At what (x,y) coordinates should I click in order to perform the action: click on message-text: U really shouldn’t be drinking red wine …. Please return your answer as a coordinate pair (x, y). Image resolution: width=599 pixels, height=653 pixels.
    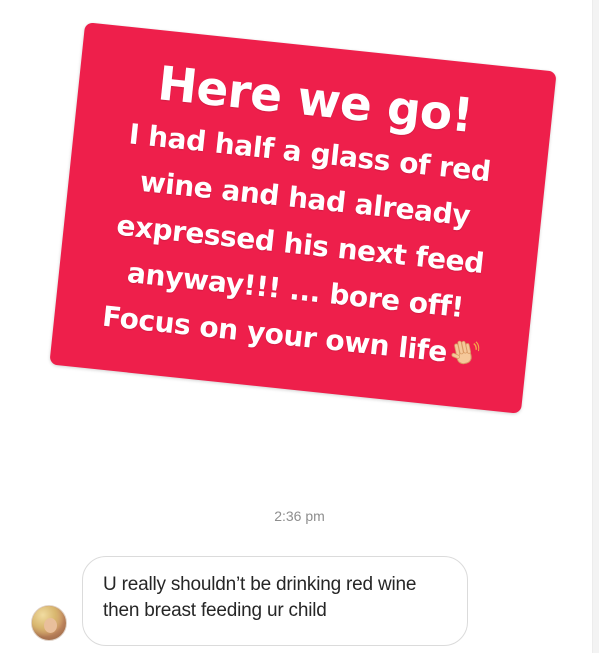
    Looking at the image, I should click on (260, 597).